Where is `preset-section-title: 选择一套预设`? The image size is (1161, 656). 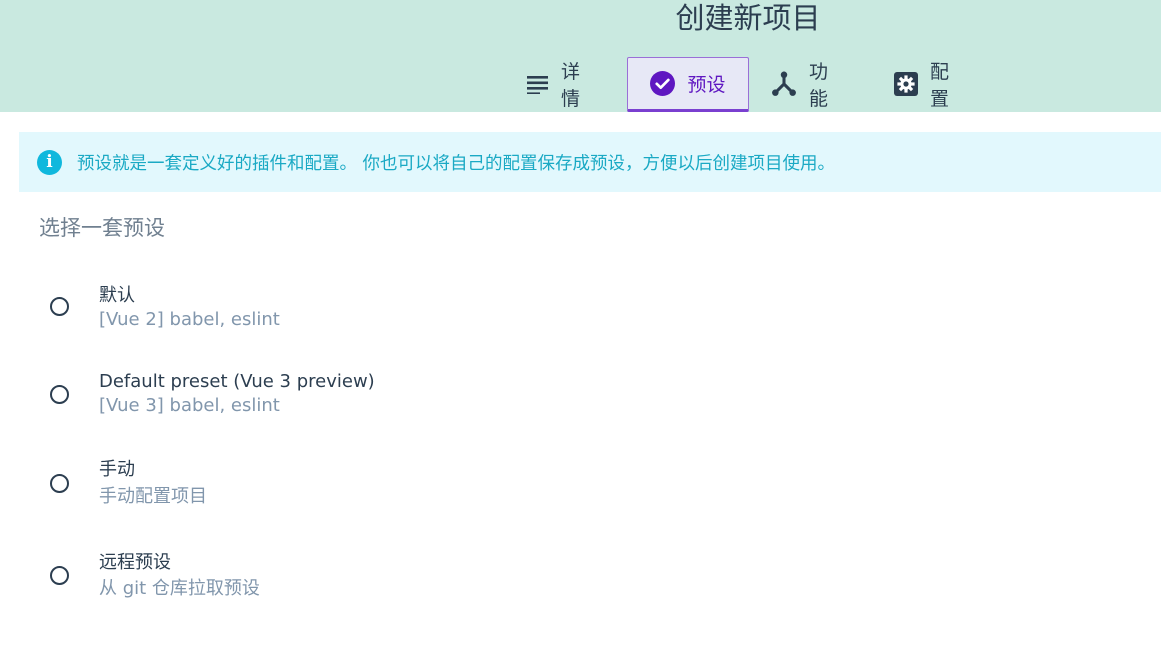
preset-section-title: 选择一套预设 is located at coordinates (102, 228).